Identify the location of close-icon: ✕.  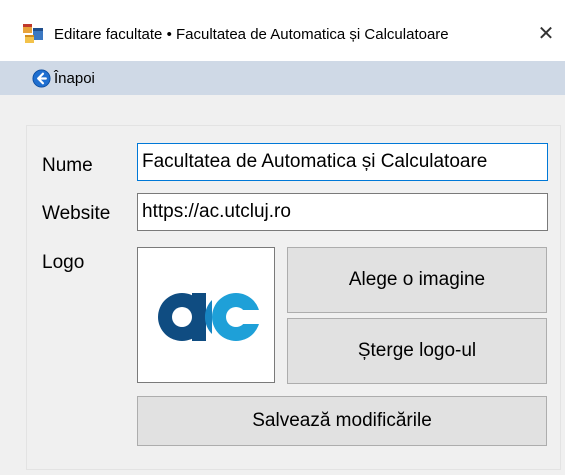
(546, 34).